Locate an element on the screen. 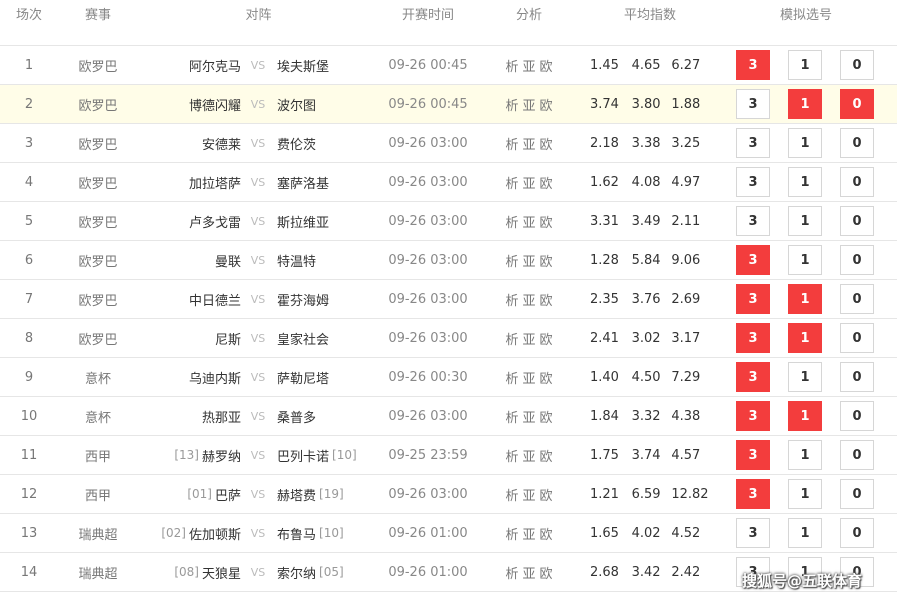  away-team: 费伦茨 is located at coordinates (327, 143).